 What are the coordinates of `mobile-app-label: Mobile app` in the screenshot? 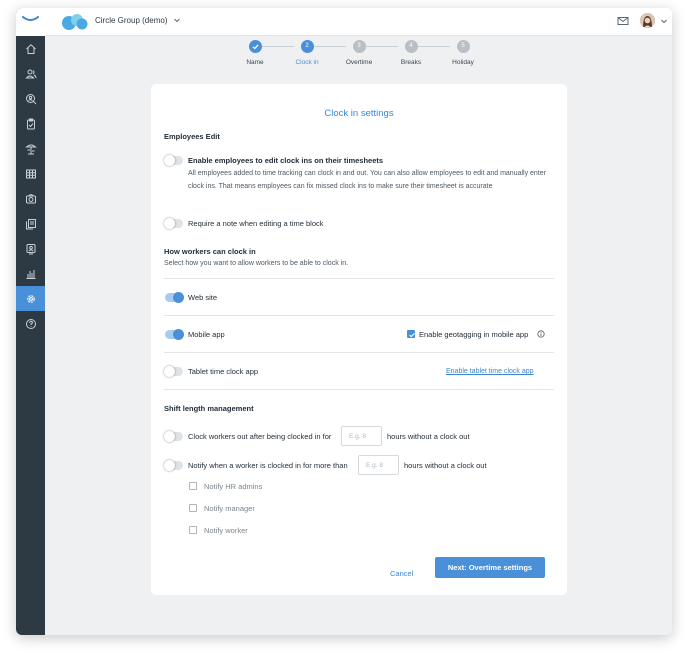 It's located at (206, 334).